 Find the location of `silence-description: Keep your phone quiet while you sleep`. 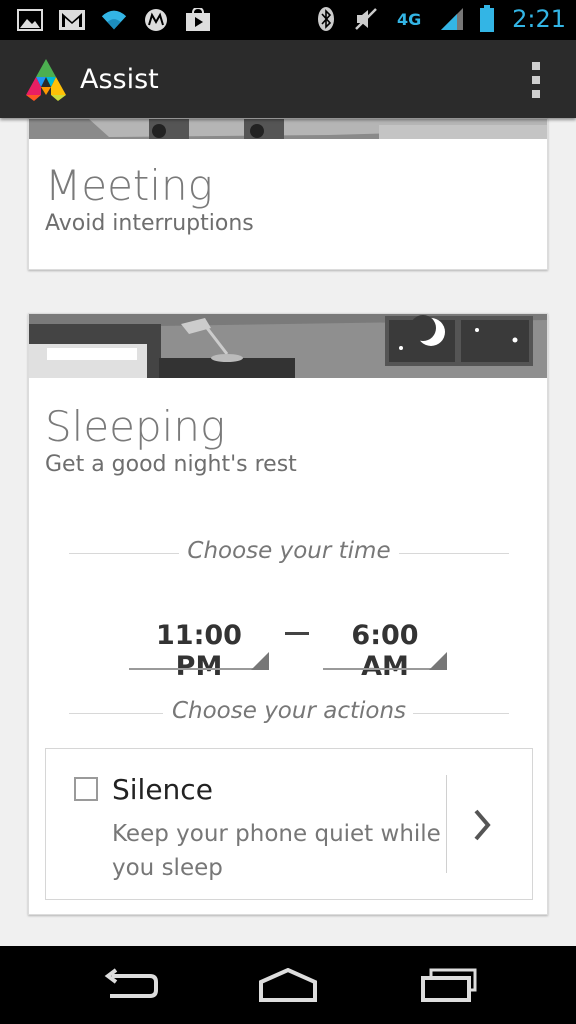

silence-description: Keep your phone quiet while you sleep is located at coordinates (276, 851).